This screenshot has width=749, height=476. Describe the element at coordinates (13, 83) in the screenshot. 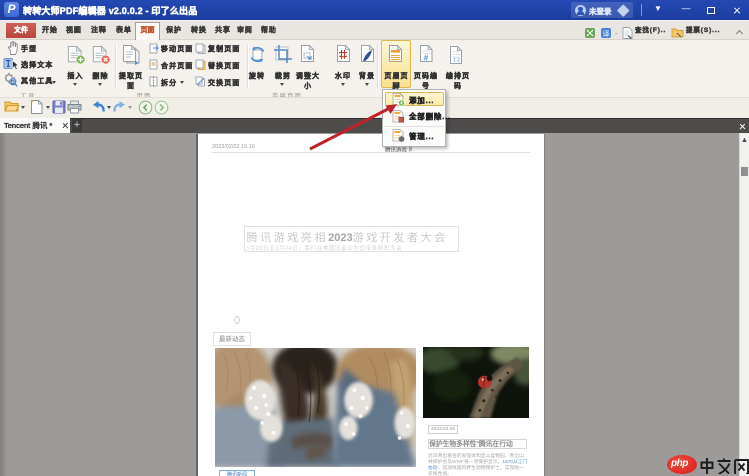

I see `svg-text: Q` at that location.